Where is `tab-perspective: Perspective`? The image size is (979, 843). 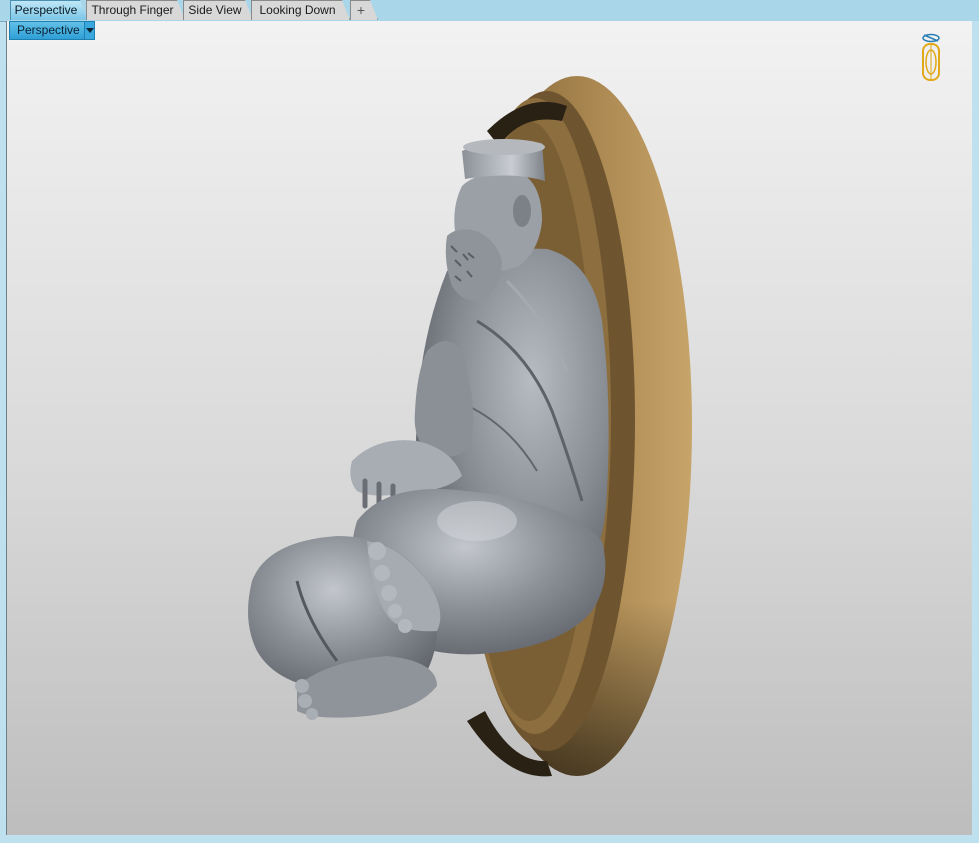
tab-perspective: Perspective is located at coordinates (49, 10).